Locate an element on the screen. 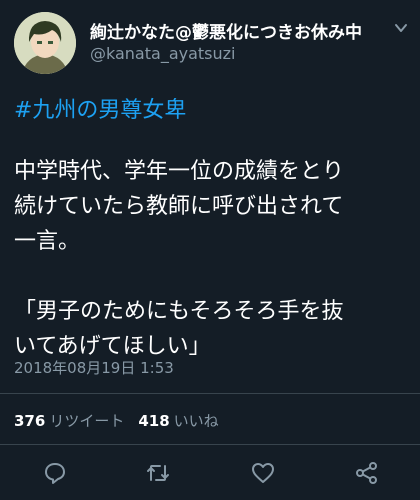 The image size is (420, 500). heart-icon is located at coordinates (263, 473).